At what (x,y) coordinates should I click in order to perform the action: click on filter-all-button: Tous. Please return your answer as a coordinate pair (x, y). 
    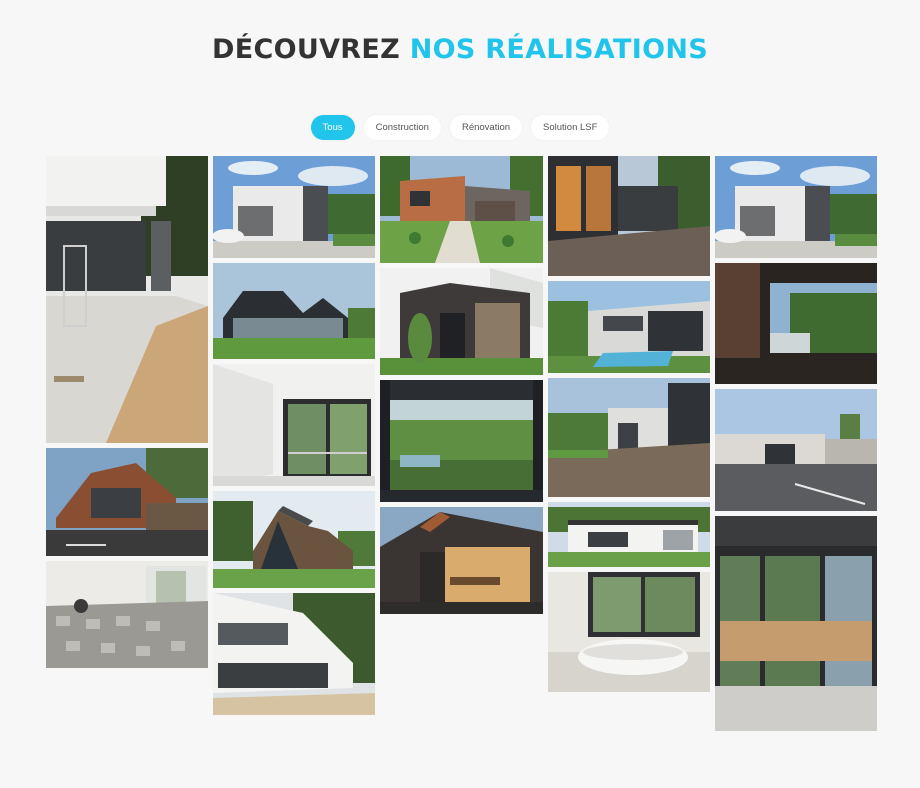
    Looking at the image, I should click on (332, 127).